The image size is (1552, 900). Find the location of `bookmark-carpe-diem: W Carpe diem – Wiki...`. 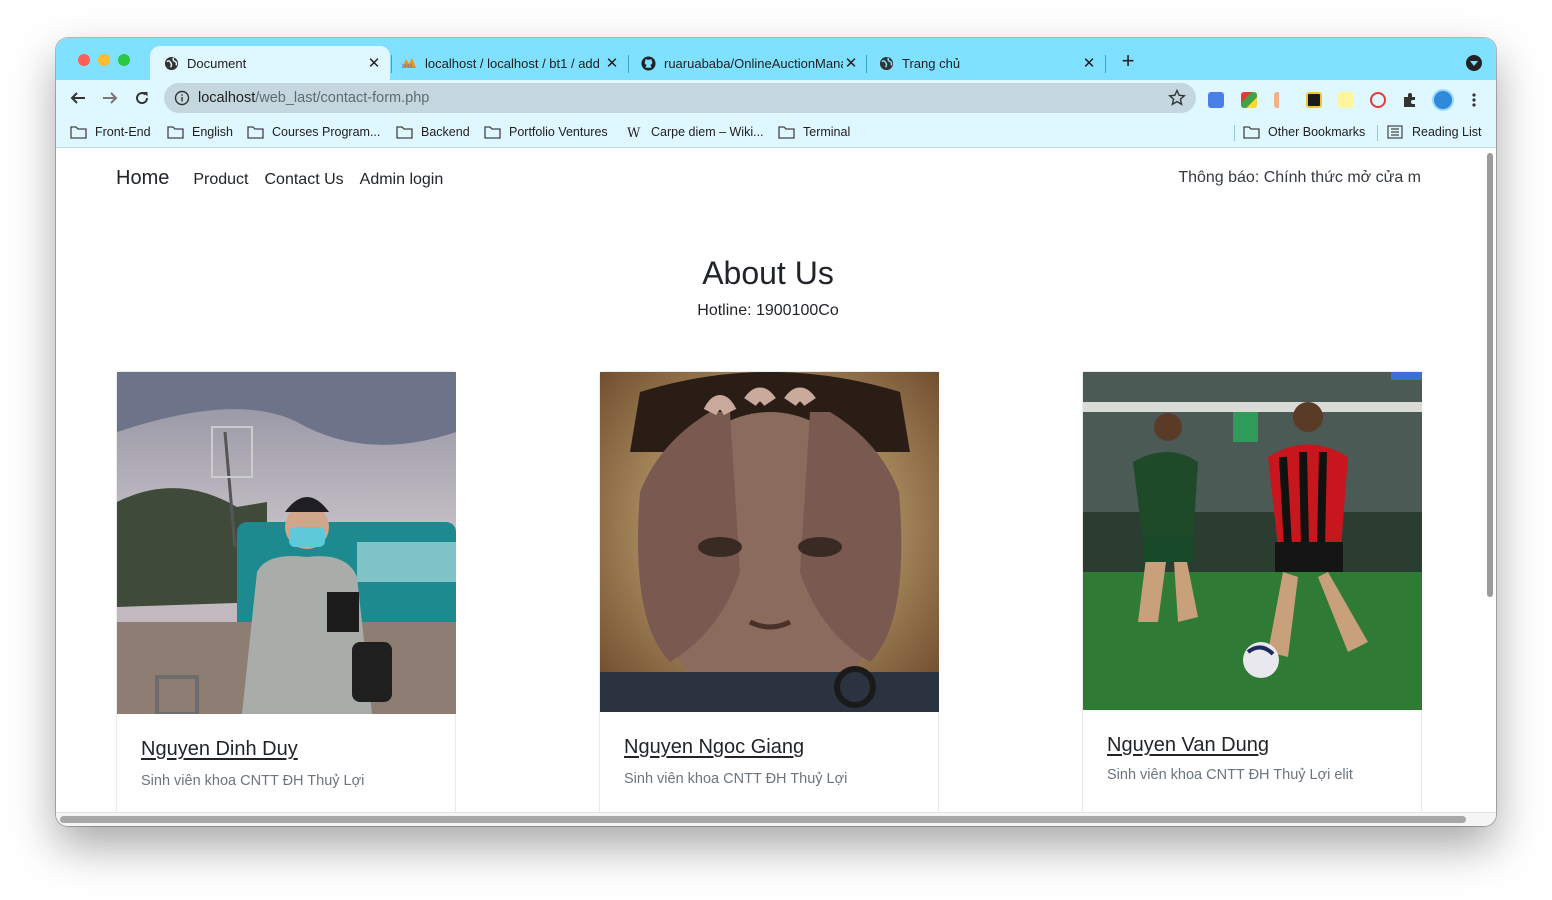

bookmark-carpe-diem: W Carpe diem – Wiki... is located at coordinates (695, 132).